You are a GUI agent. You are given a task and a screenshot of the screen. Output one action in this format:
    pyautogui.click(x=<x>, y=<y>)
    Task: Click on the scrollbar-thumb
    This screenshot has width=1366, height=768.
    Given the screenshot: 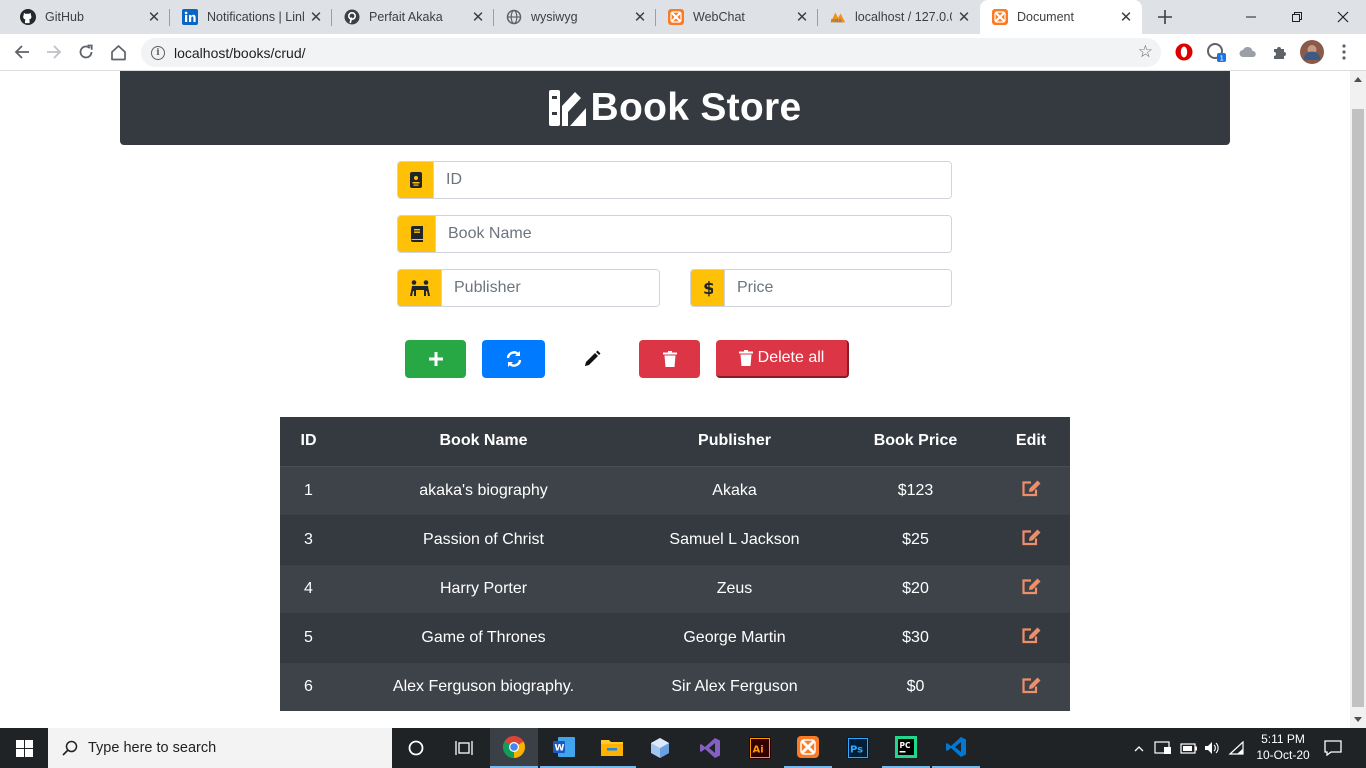 What is the action you would take?
    pyautogui.click(x=1358, y=408)
    